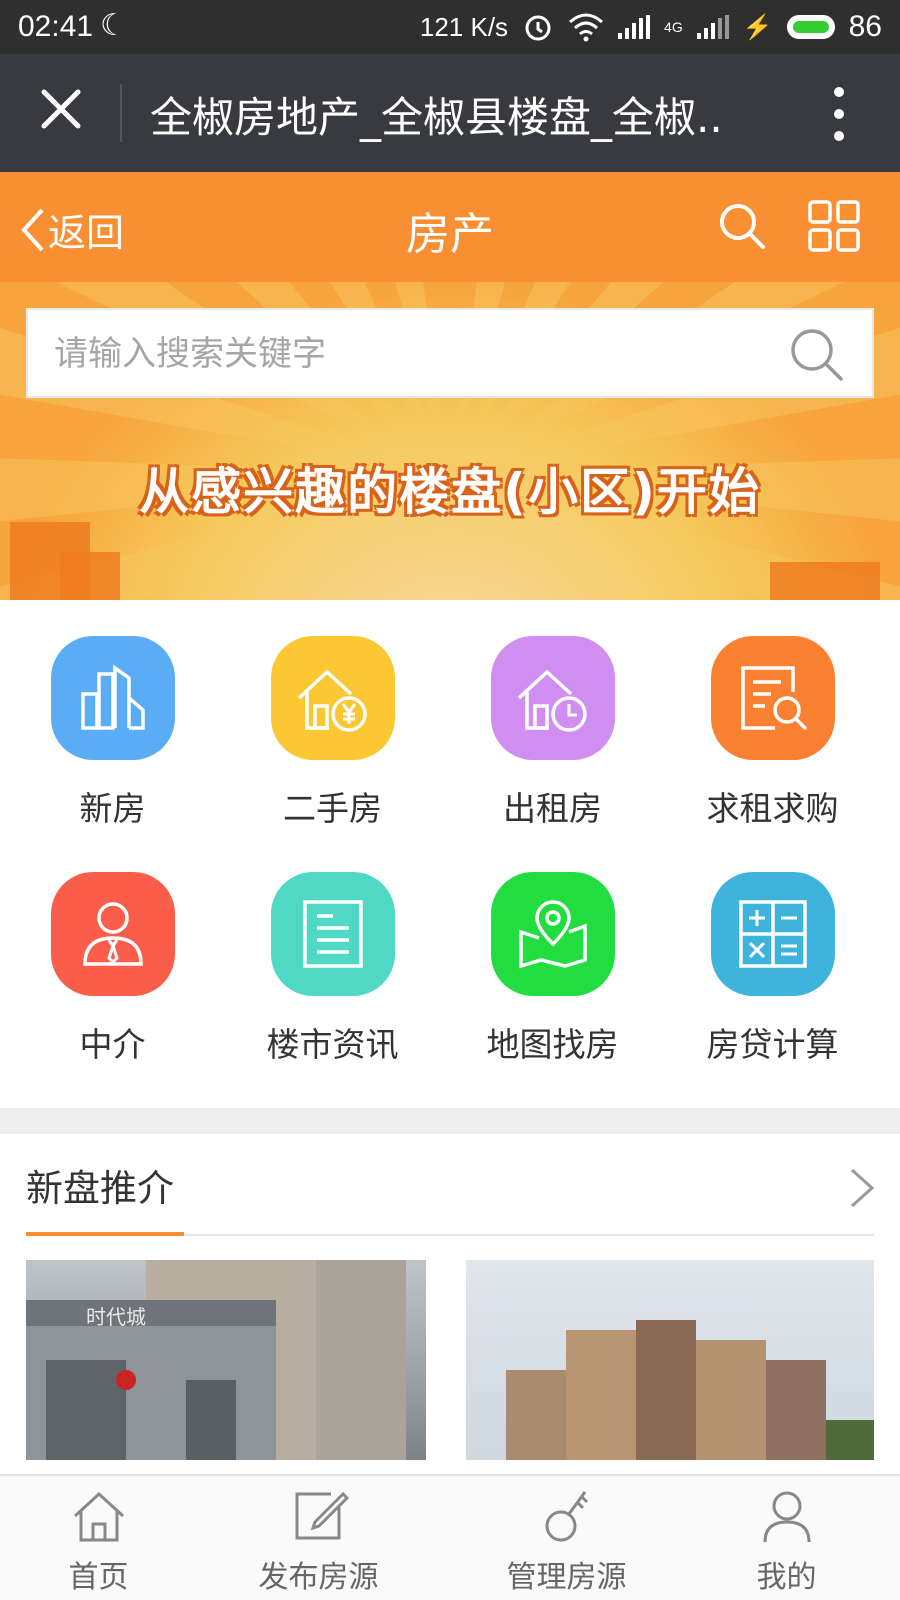 This screenshot has height=1600, width=900. Describe the element at coordinates (450, 227) in the screenshot. I see `app-header: 返回 房产` at that location.